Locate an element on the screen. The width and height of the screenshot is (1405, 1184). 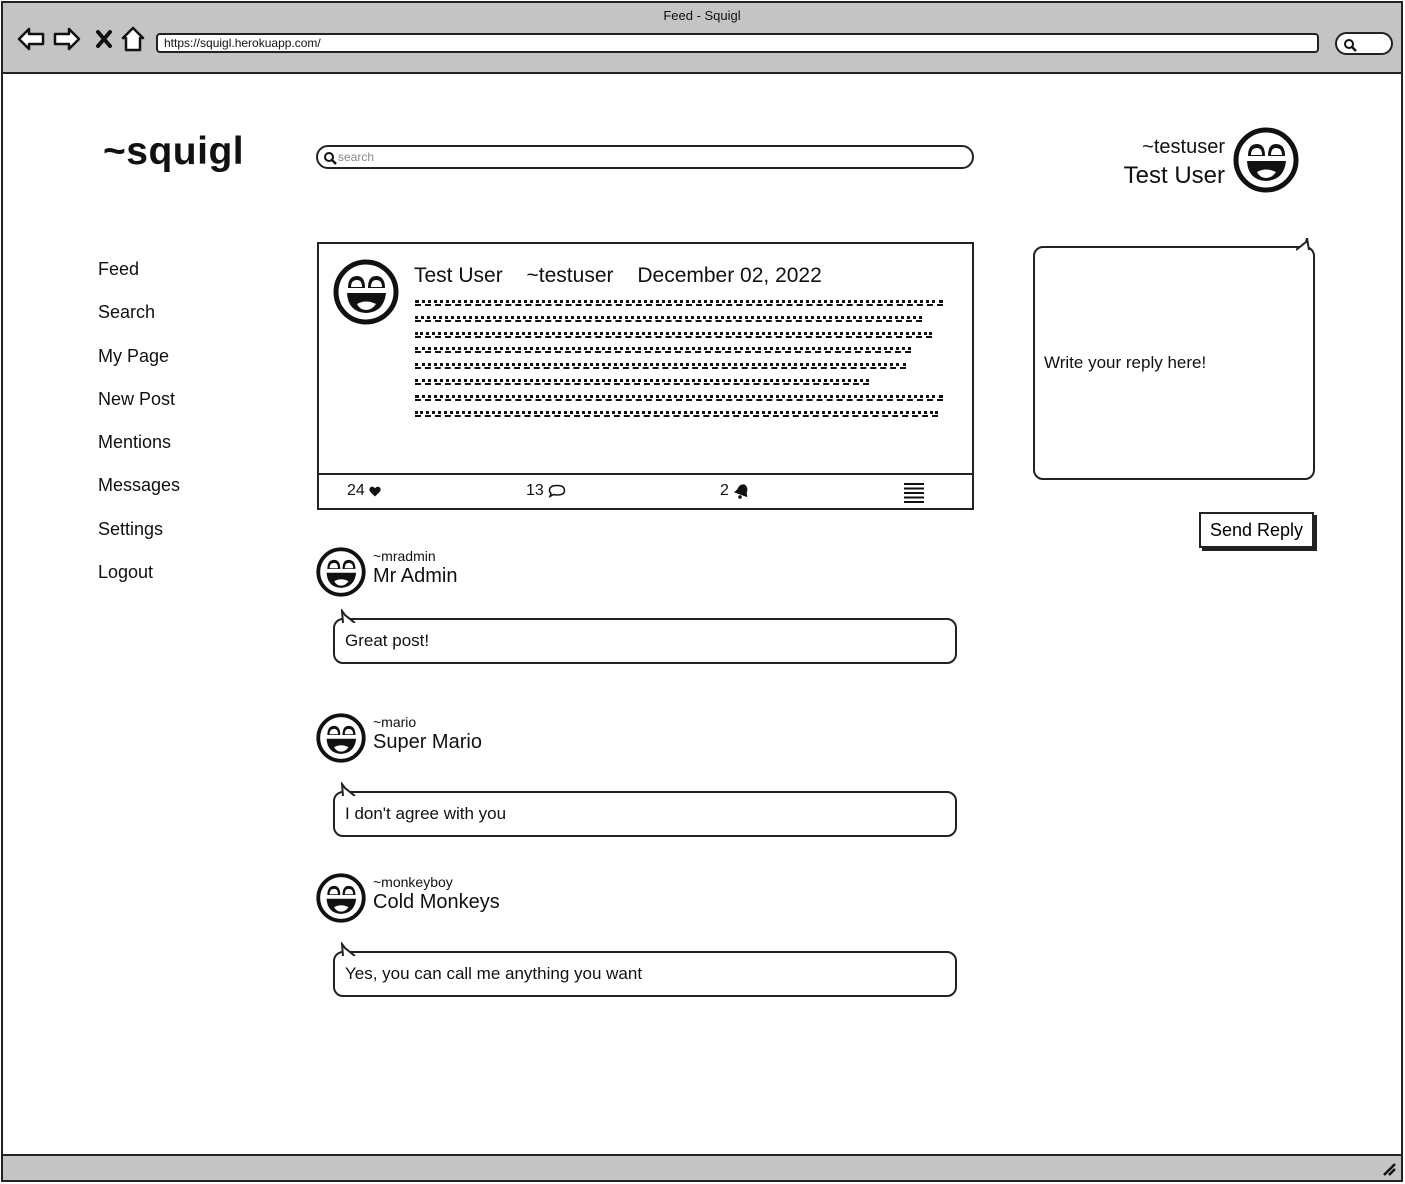
post-date: December 02, 2022 is located at coordinates (729, 275).